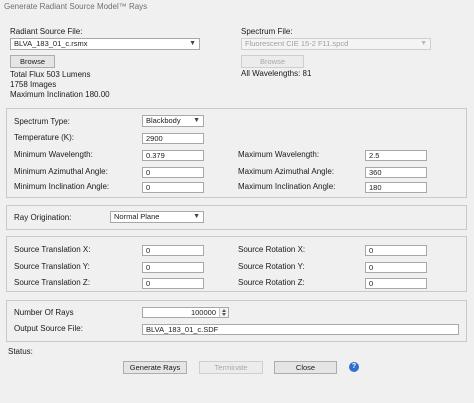 This screenshot has width=474, height=403. I want to click on spectrum-file-value: Fluorescent CIE 15-2 F11.spcd, so click(297, 43).